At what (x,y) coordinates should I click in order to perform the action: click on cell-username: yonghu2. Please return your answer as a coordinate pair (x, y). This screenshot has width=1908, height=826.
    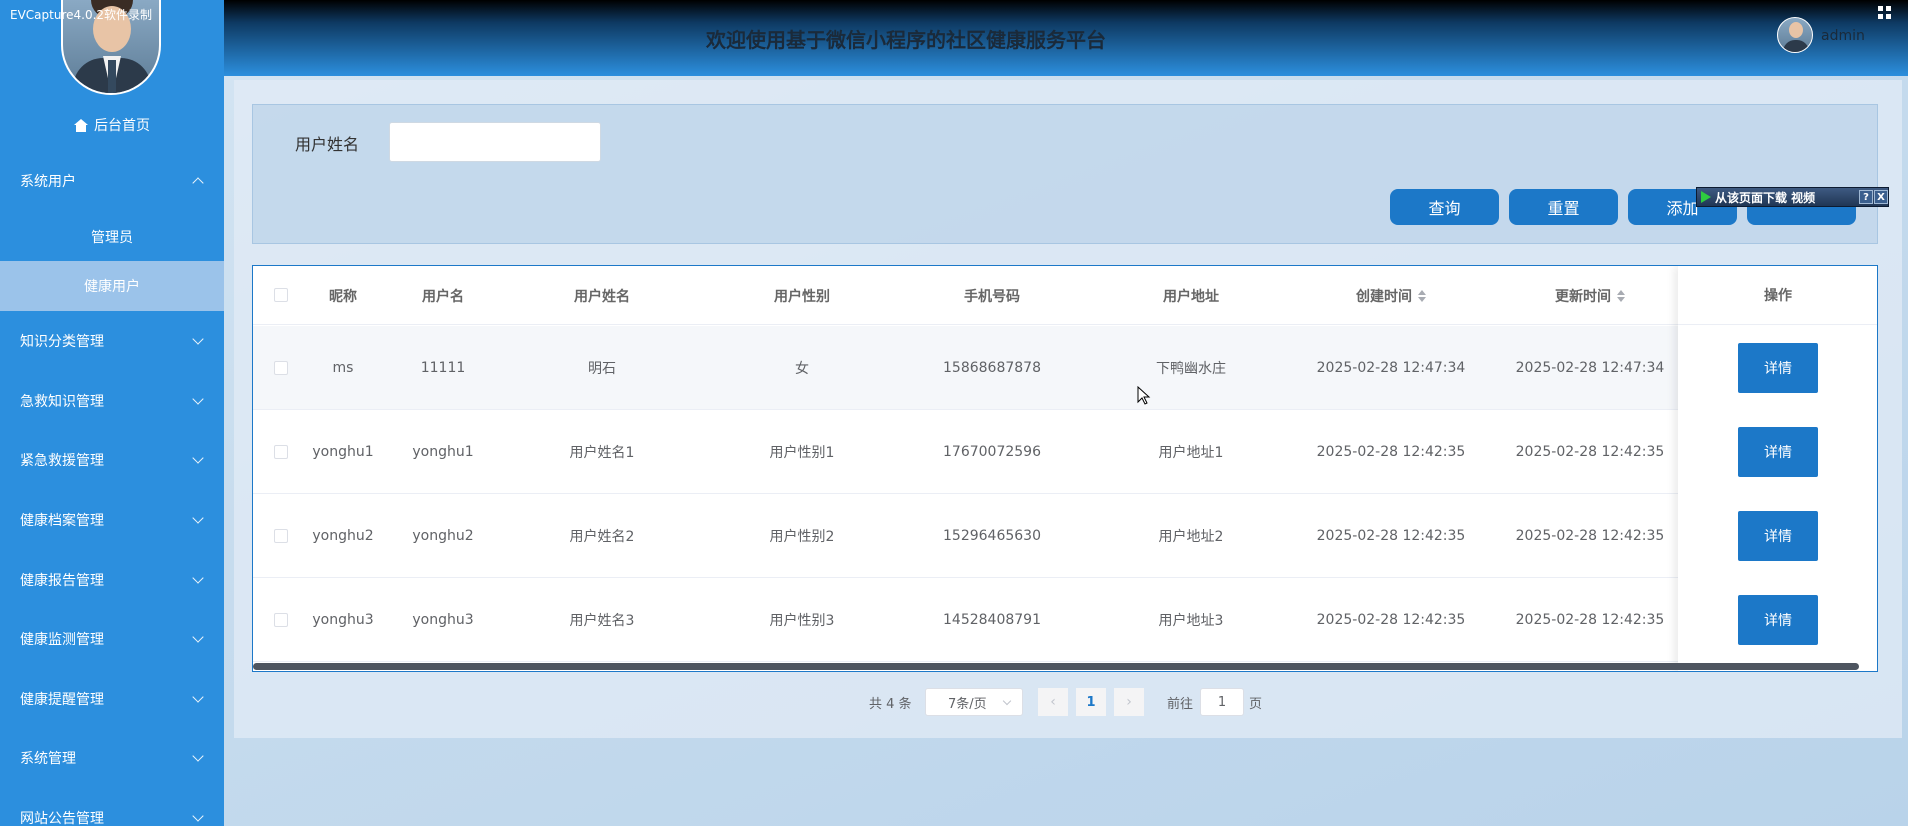
    Looking at the image, I should click on (443, 536).